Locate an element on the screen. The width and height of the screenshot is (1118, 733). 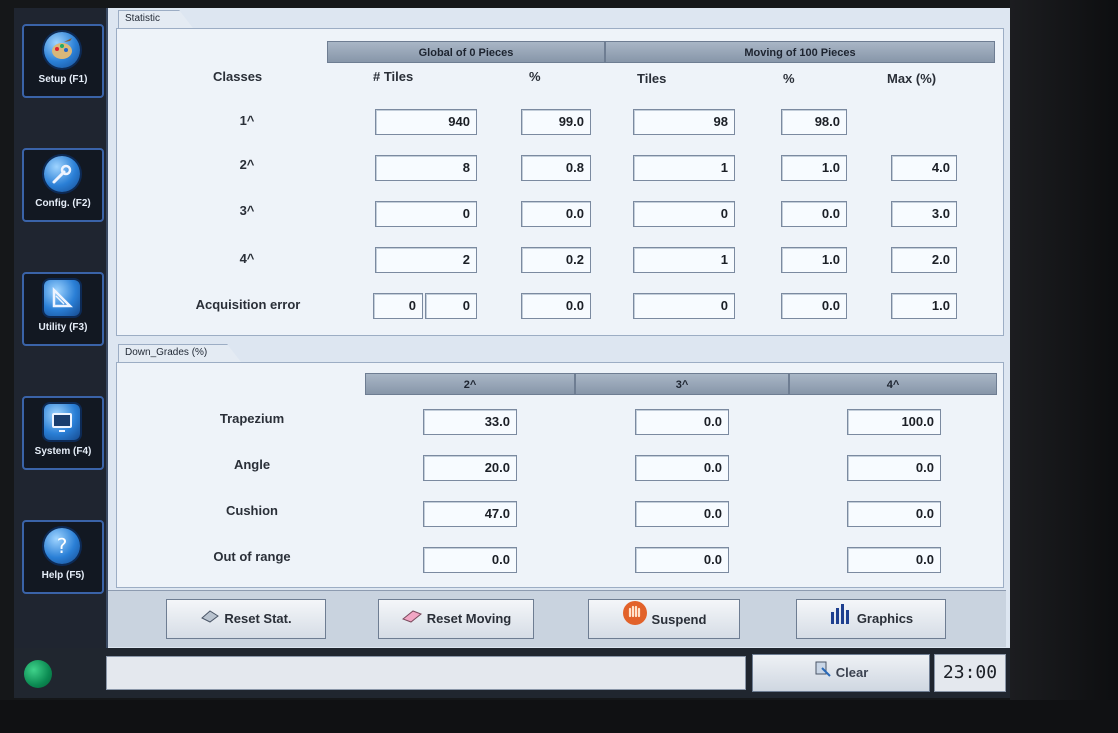
downgrade-col-3: 3^ is located at coordinates (682, 384).